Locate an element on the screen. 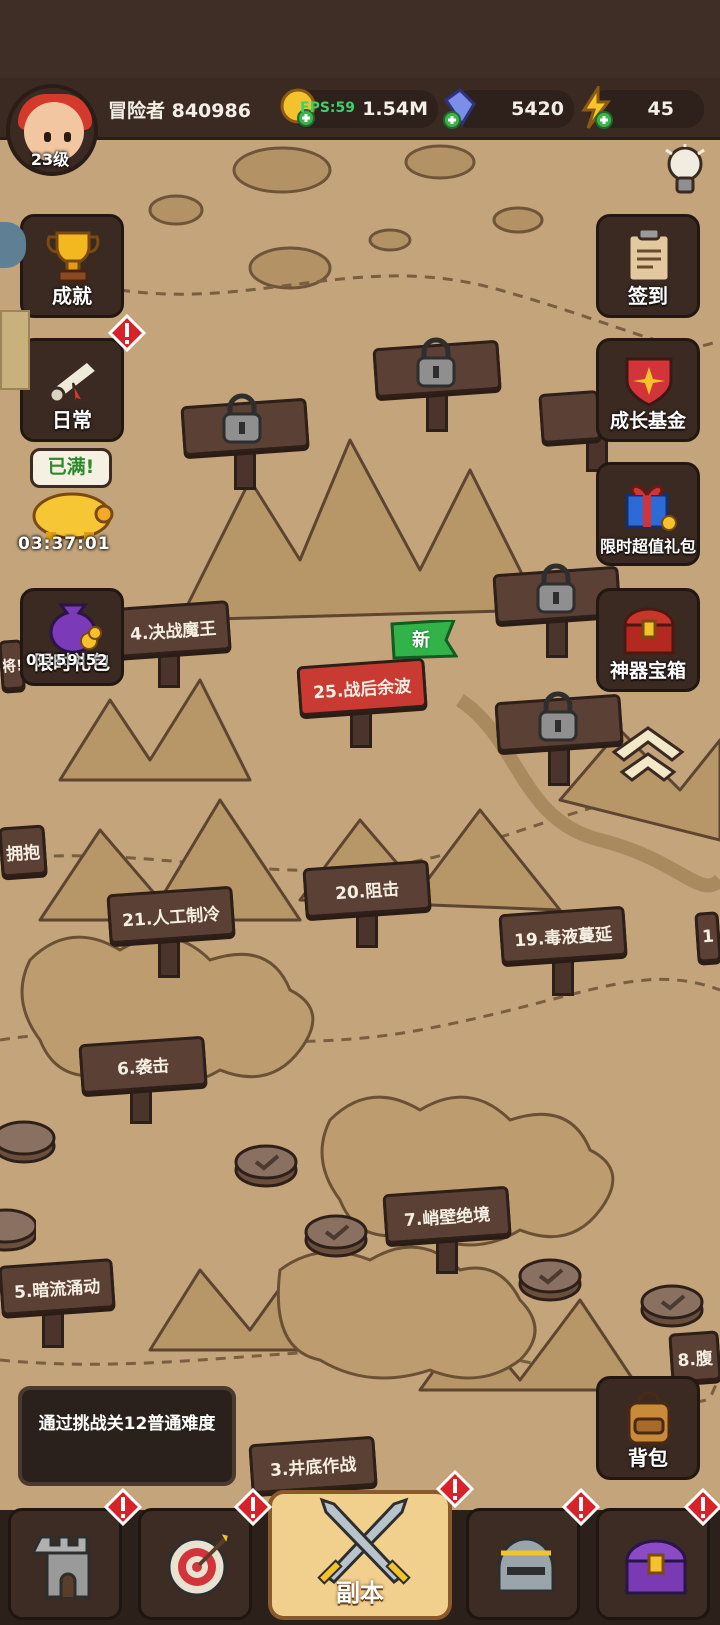  backpack-button: 背包 is located at coordinates (648, 1428).